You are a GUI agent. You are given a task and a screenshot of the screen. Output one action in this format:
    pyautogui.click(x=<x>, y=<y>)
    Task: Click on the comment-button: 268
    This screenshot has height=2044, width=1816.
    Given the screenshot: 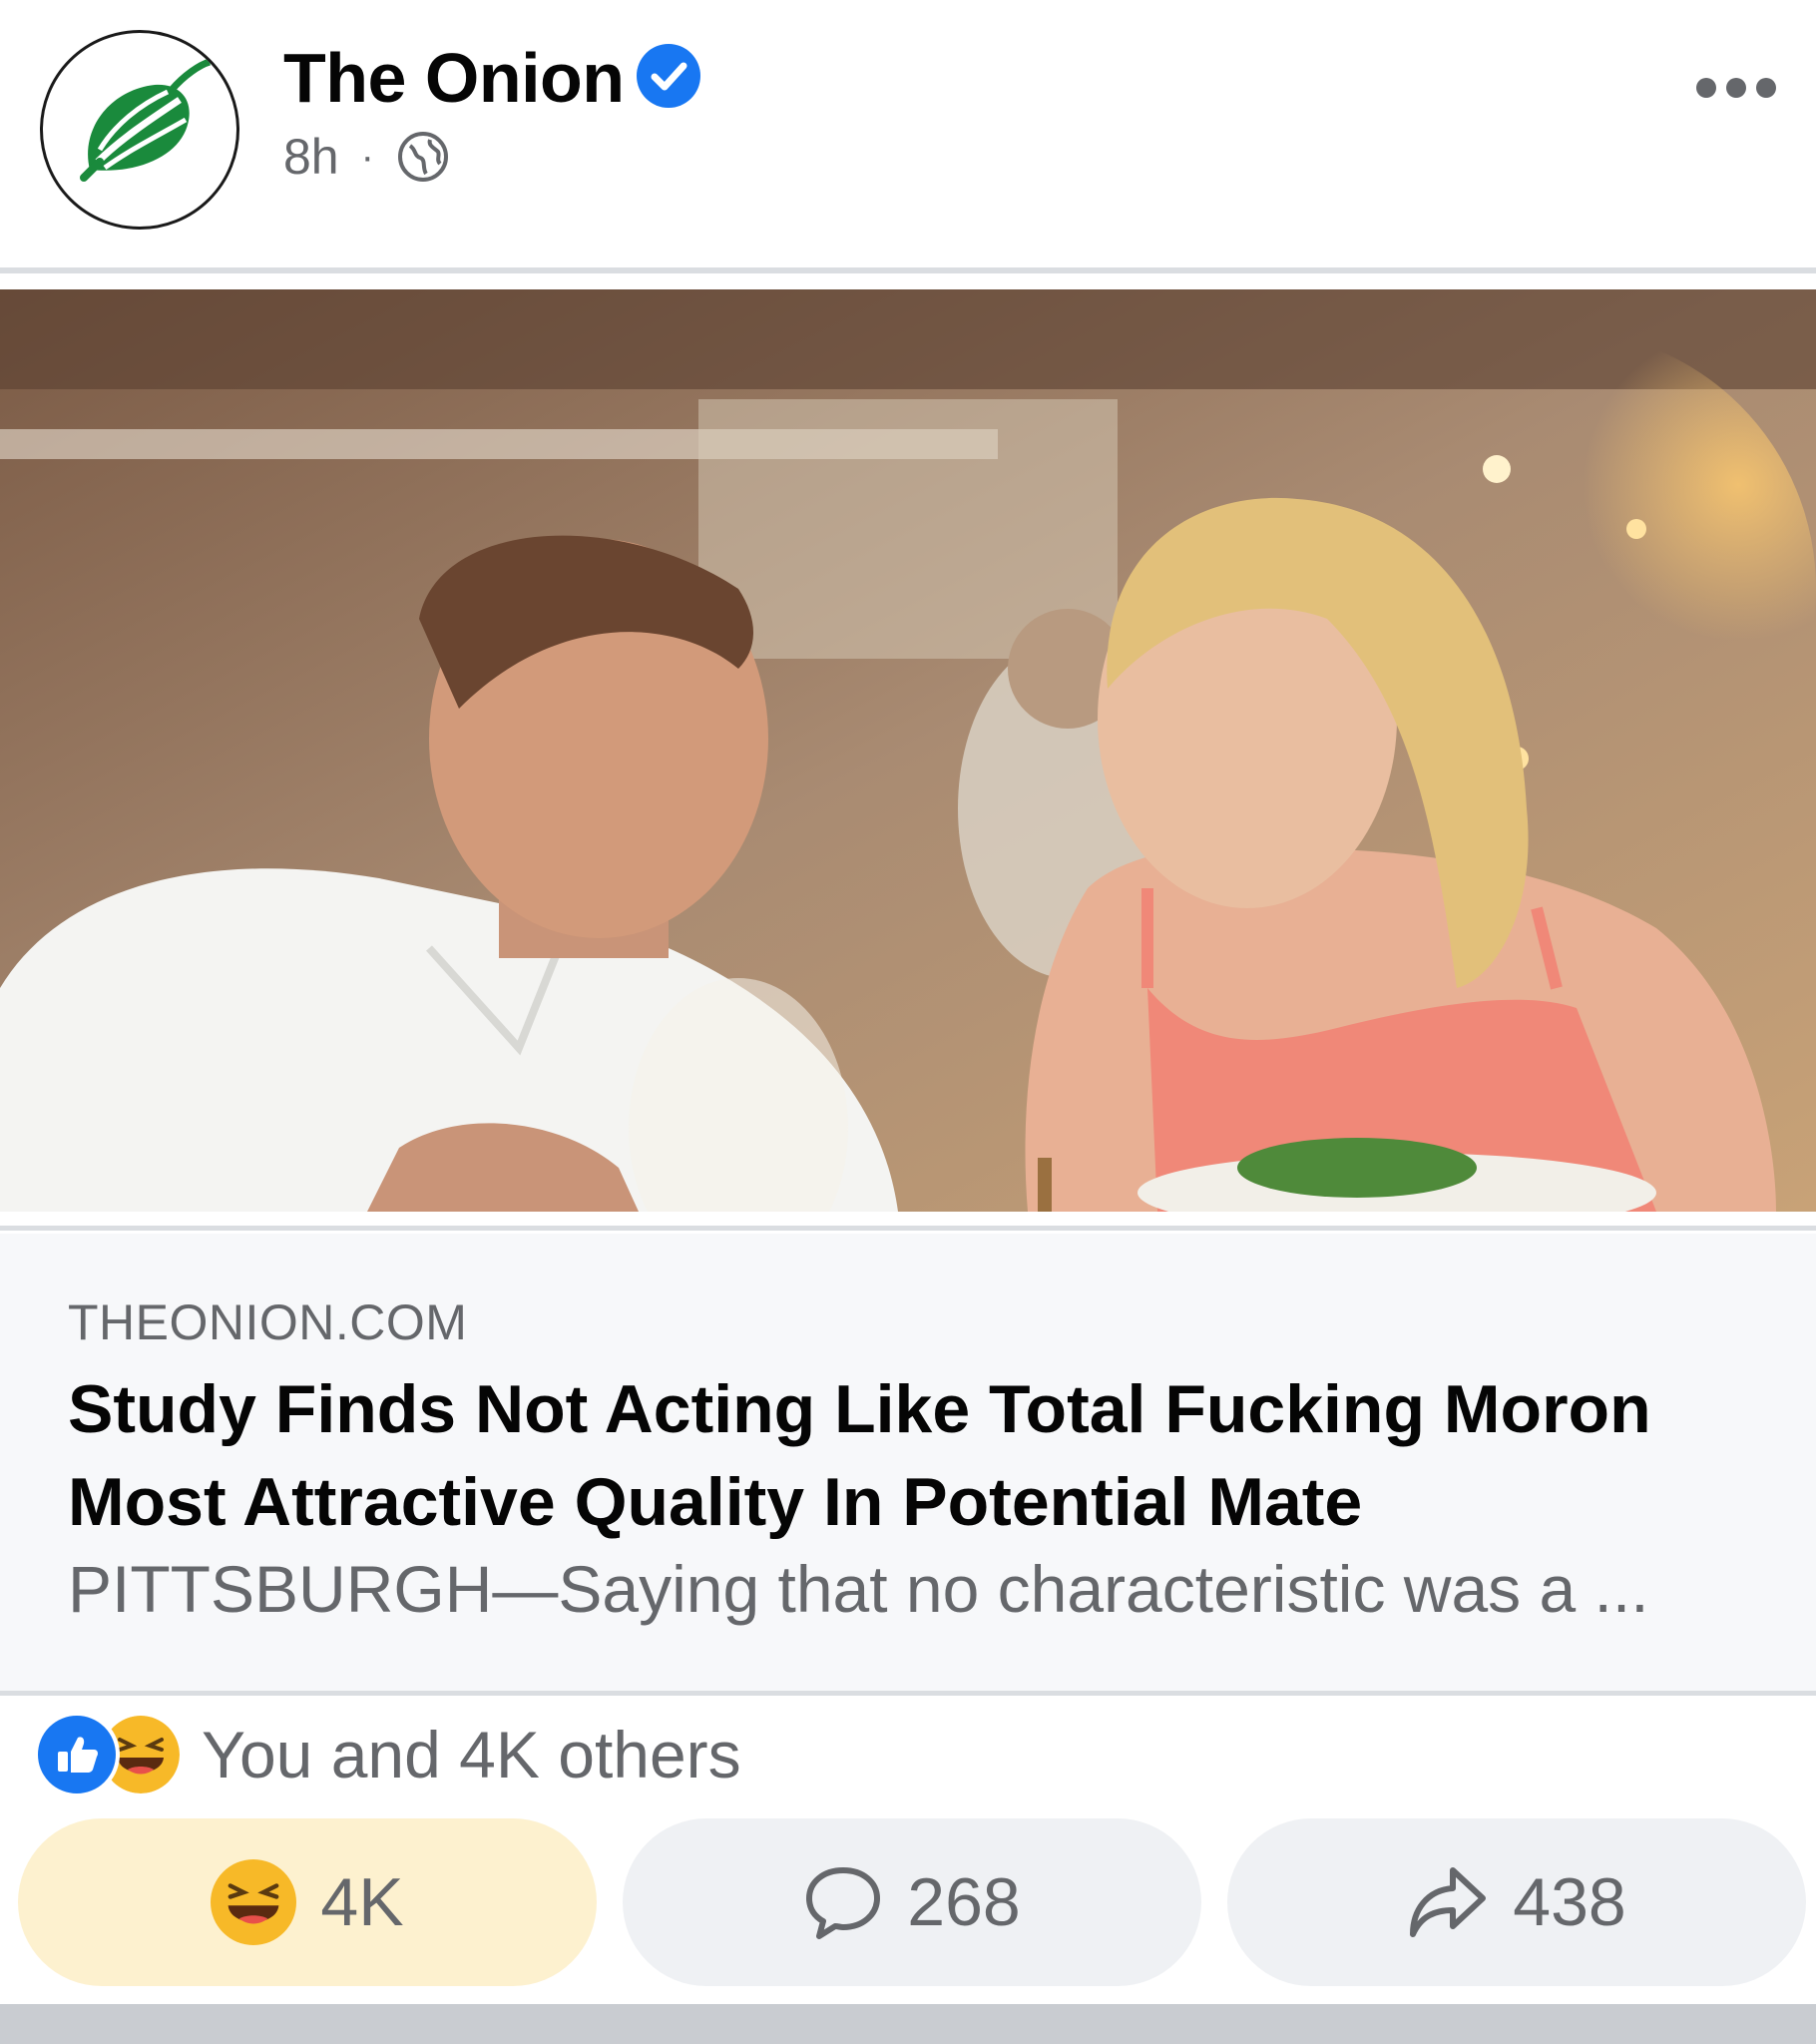 What is the action you would take?
    pyautogui.click(x=912, y=1902)
    